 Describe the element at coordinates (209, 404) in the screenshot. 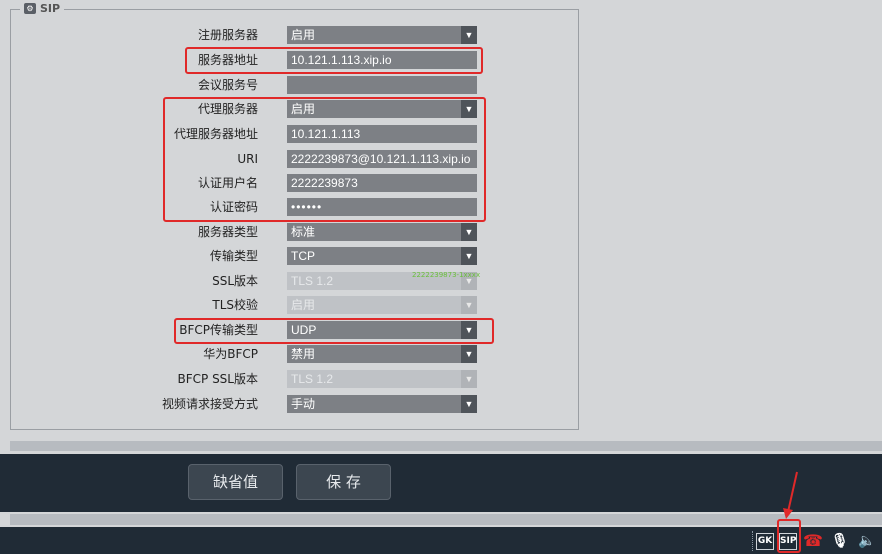

I see `setting-label: 视频请求接受方式` at that location.